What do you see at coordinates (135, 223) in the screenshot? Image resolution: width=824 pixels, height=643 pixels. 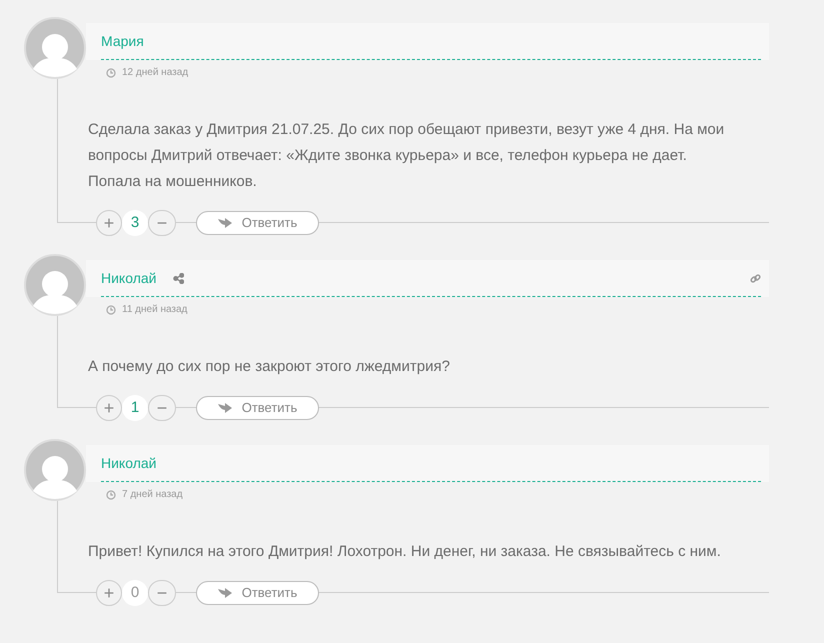 I see `vote-count: 3` at bounding box center [135, 223].